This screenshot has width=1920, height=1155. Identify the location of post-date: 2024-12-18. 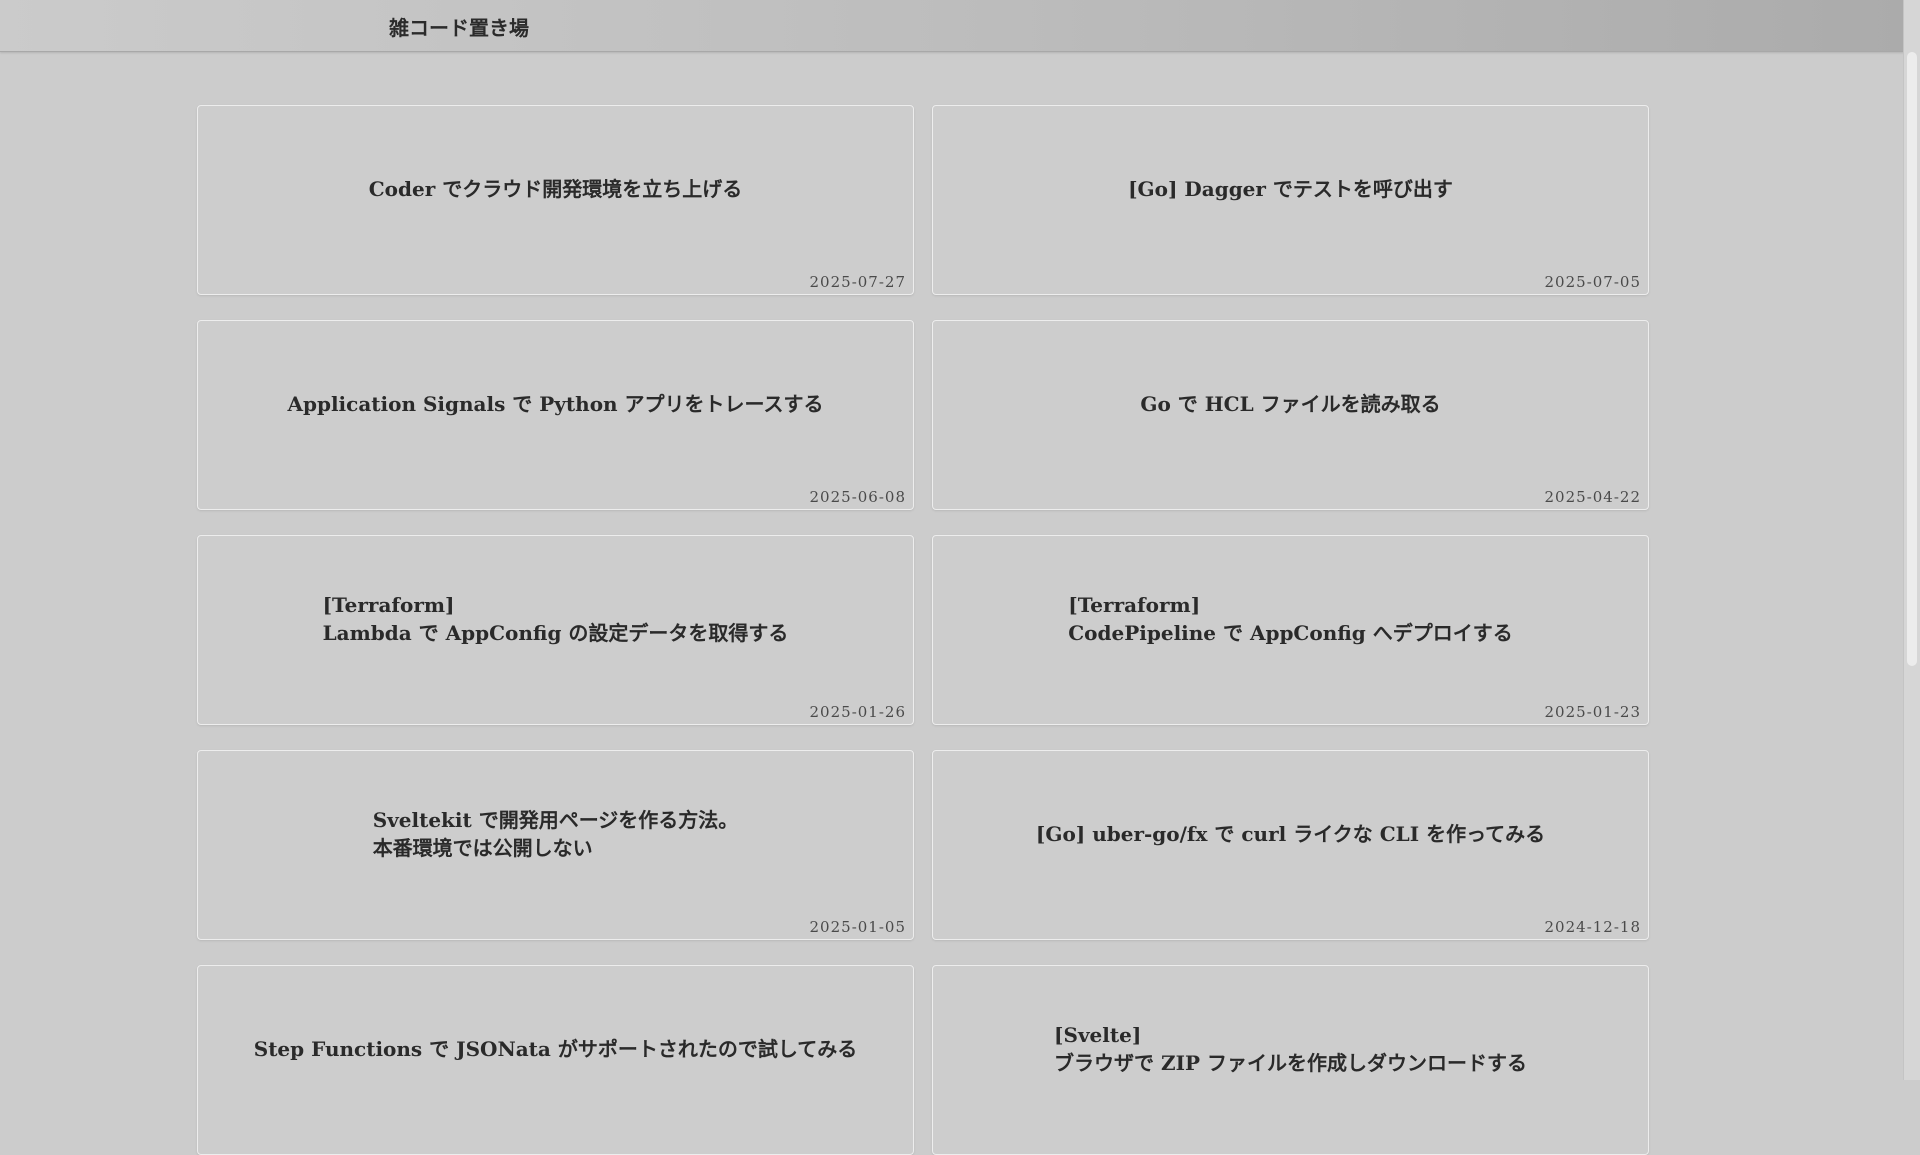
(1592, 927).